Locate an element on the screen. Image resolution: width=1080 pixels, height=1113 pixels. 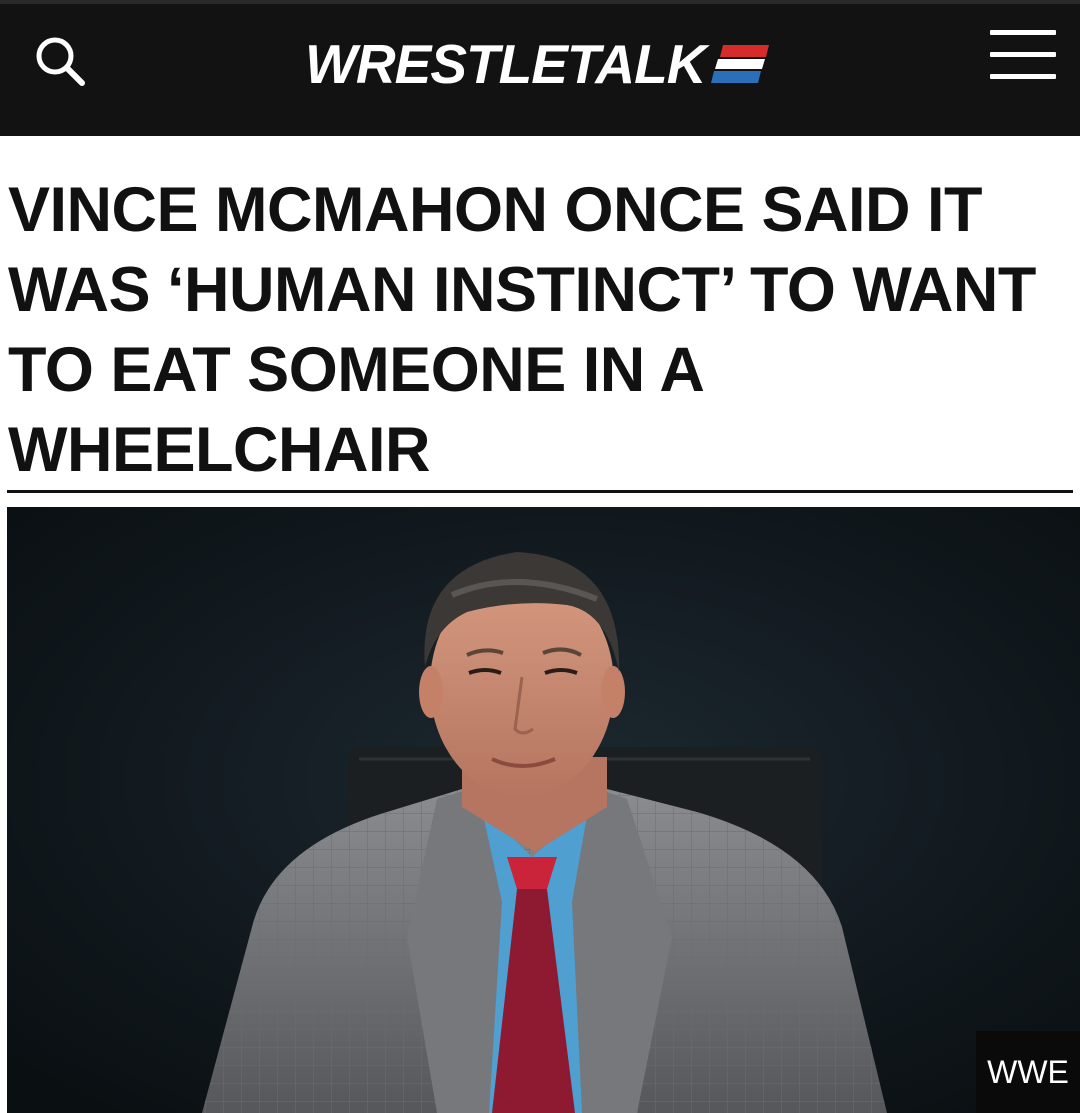
hamburger-menu-icon is located at coordinates (1023, 32).